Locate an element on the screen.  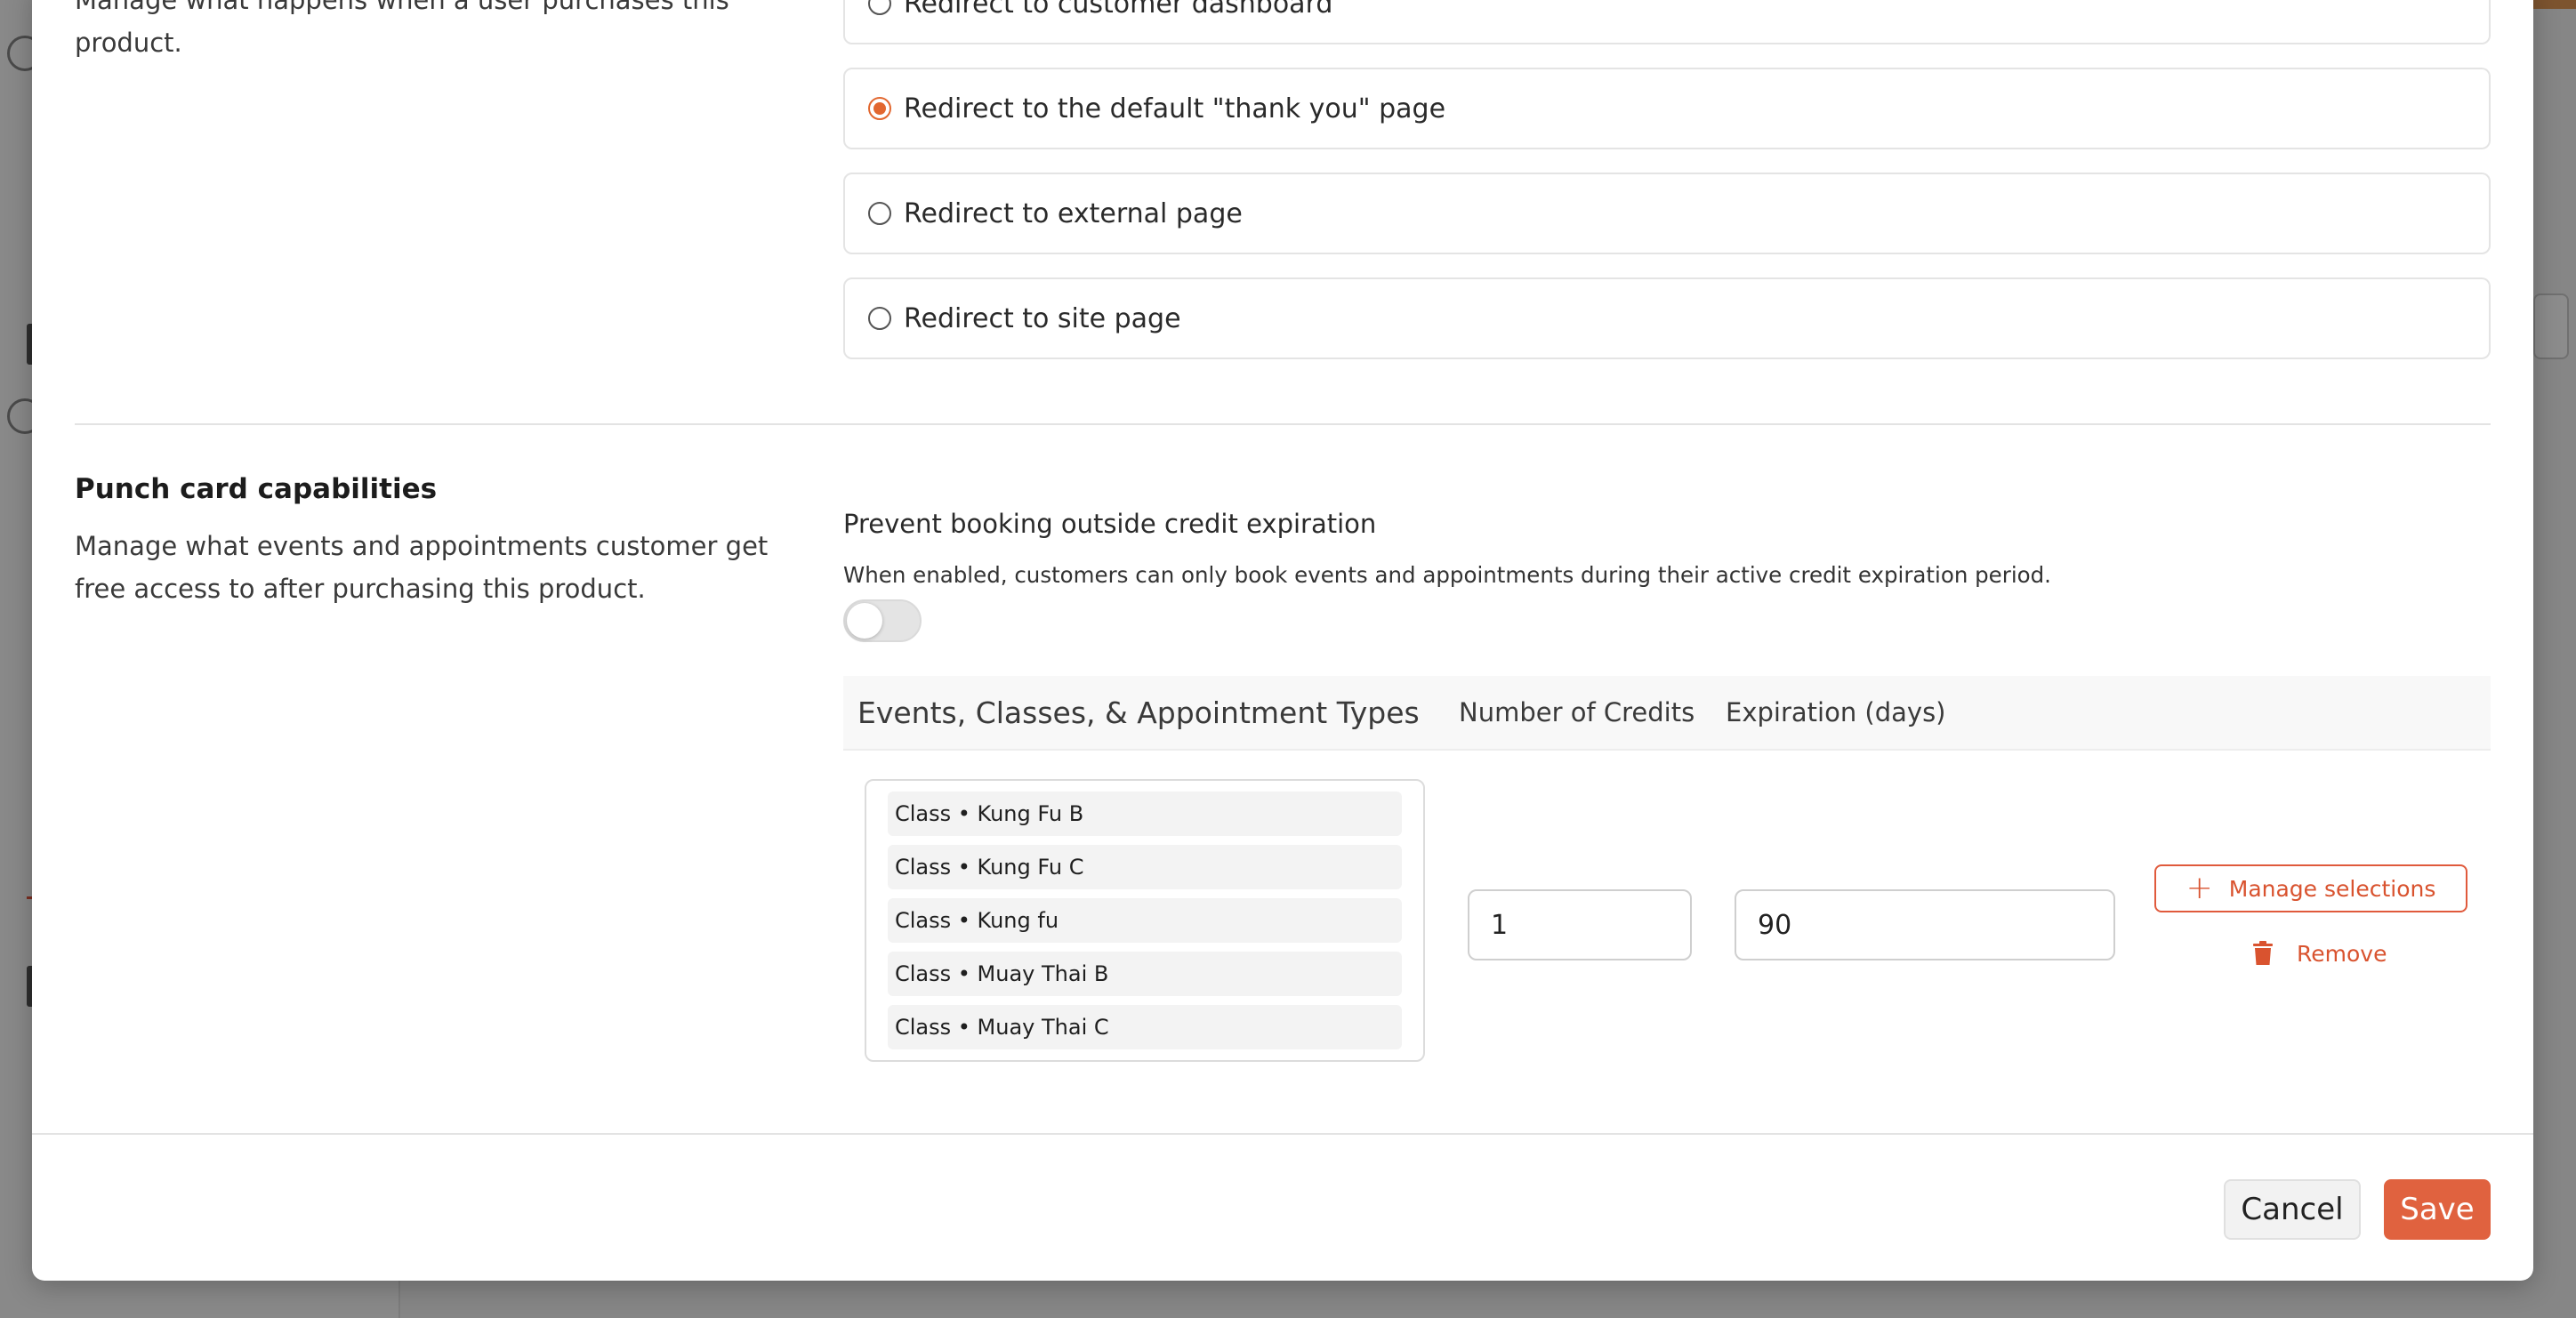
radio-button-selected is located at coordinates (879, 109).